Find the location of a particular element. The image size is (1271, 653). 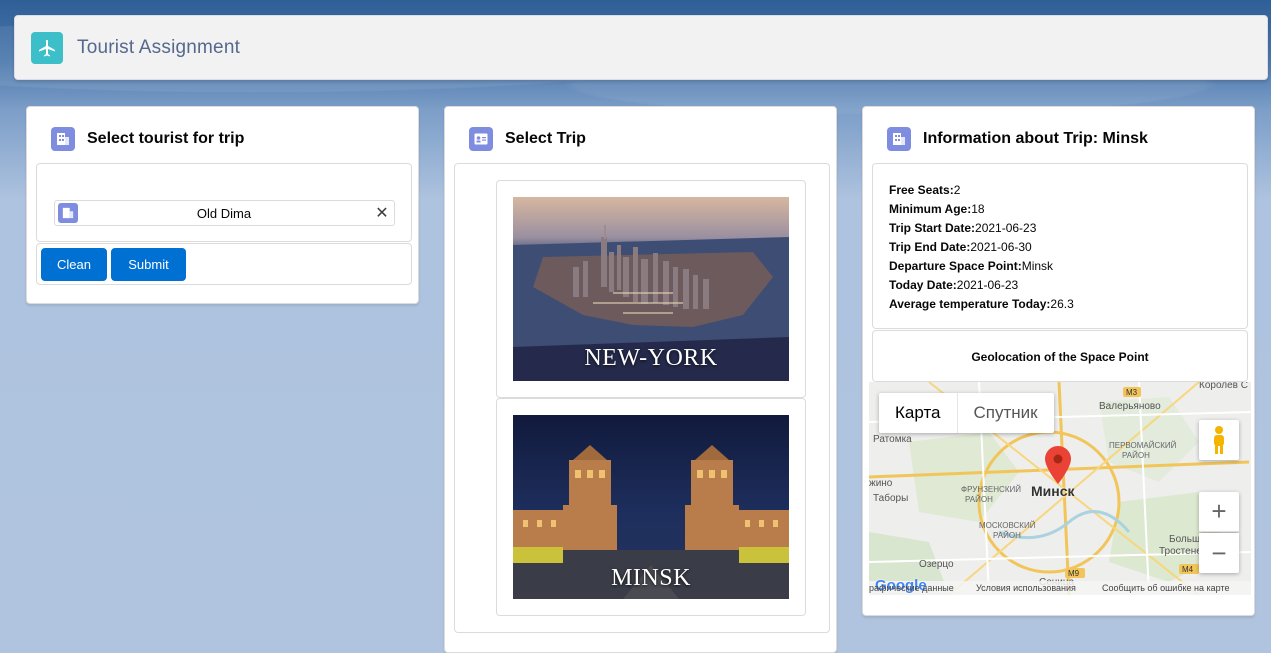

card-title: Information about Trip: Minsk is located at coordinates (1035, 138).